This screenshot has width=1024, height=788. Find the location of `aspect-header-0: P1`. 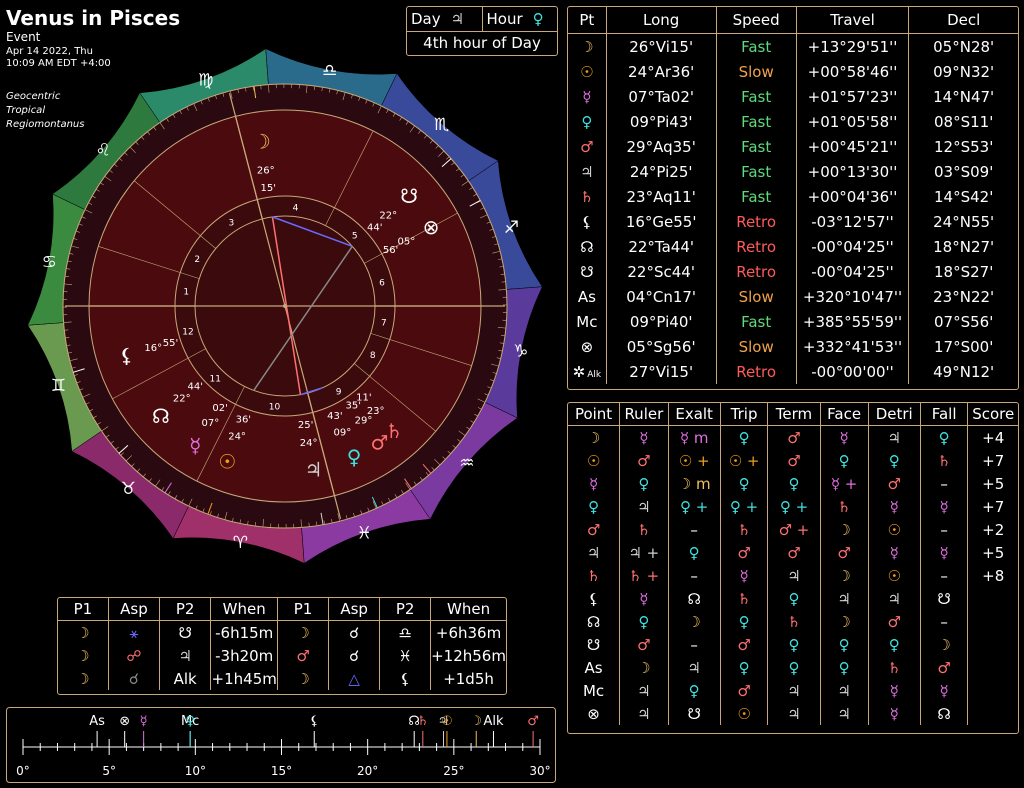

aspect-header-0: P1 is located at coordinates (83, 609).